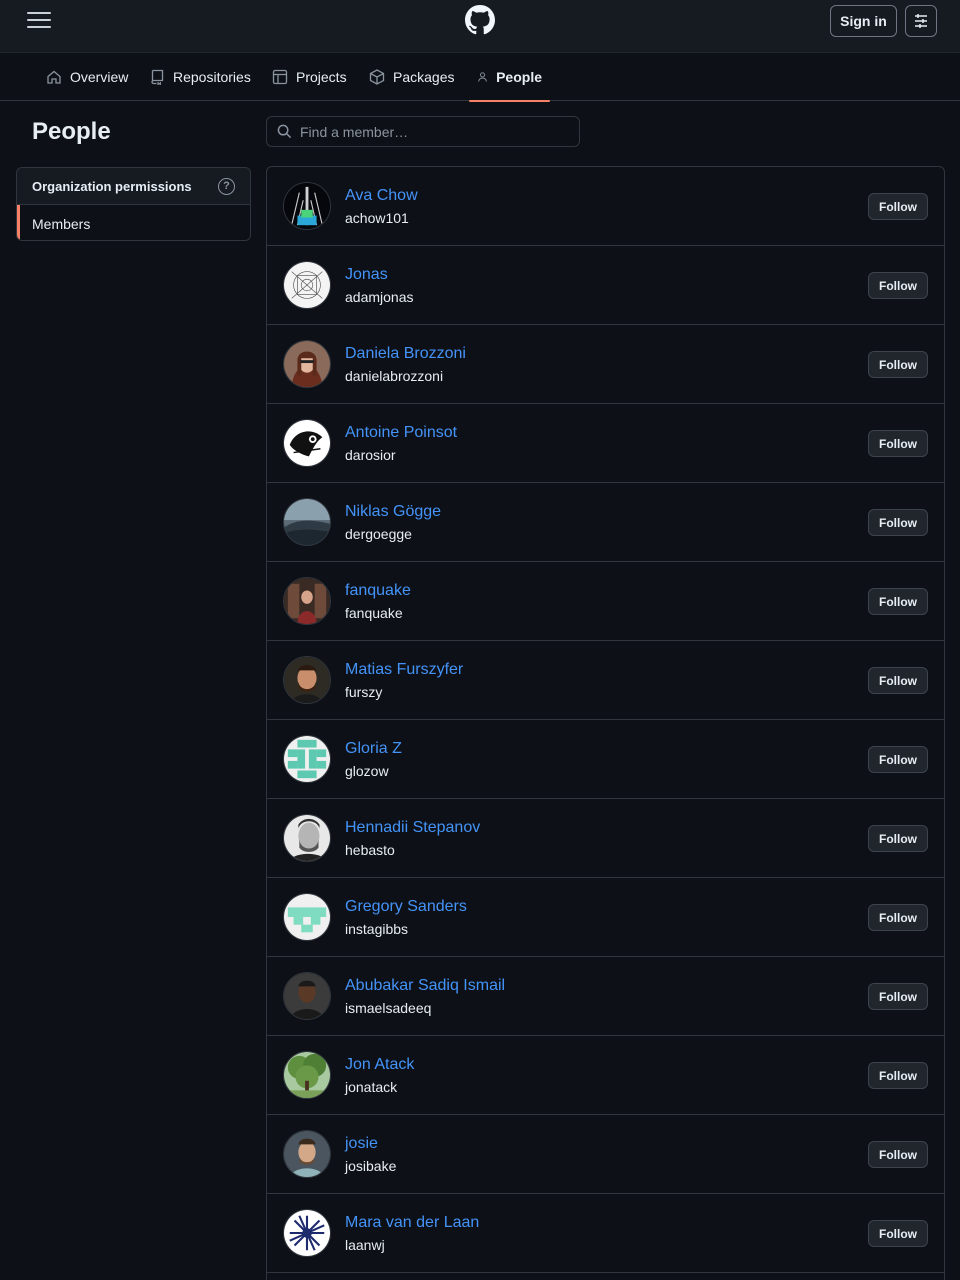  I want to click on member-name-link: Mara van der Laan, so click(412, 1223).